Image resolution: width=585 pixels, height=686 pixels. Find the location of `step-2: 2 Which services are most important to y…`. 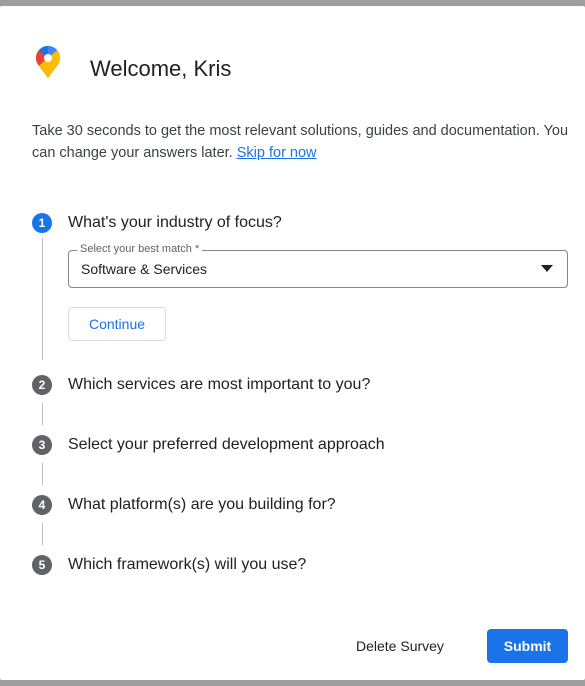

step-2: 2 Which services are most important to y… is located at coordinates (201, 385).